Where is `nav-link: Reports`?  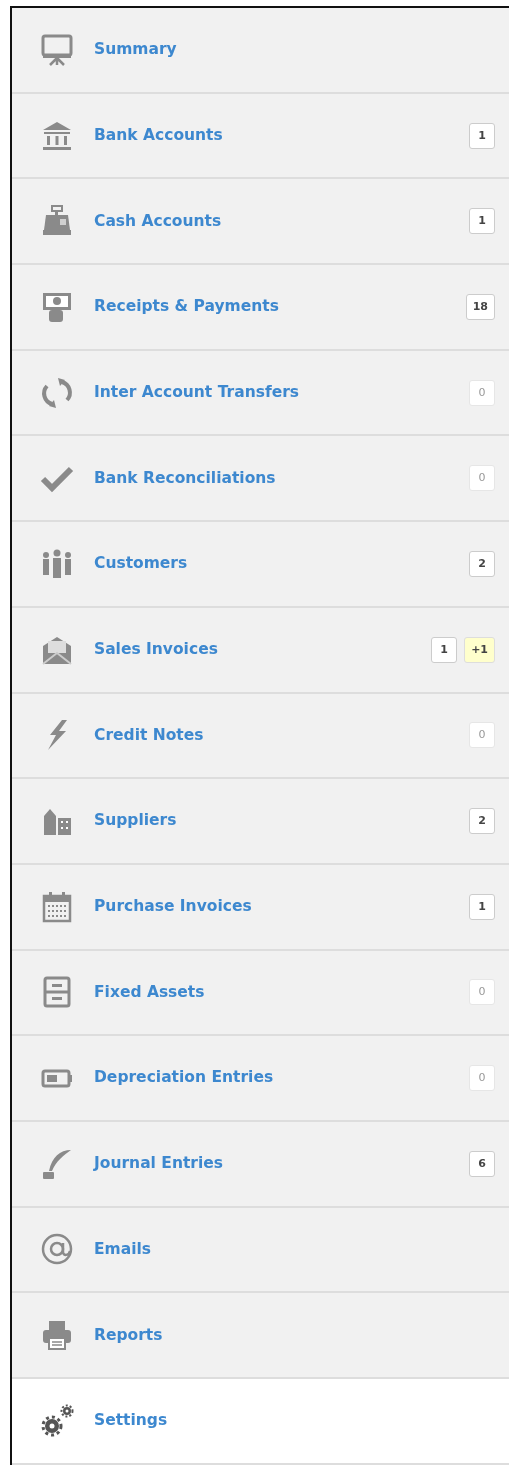
nav-link: Reports is located at coordinates (294, 1335).